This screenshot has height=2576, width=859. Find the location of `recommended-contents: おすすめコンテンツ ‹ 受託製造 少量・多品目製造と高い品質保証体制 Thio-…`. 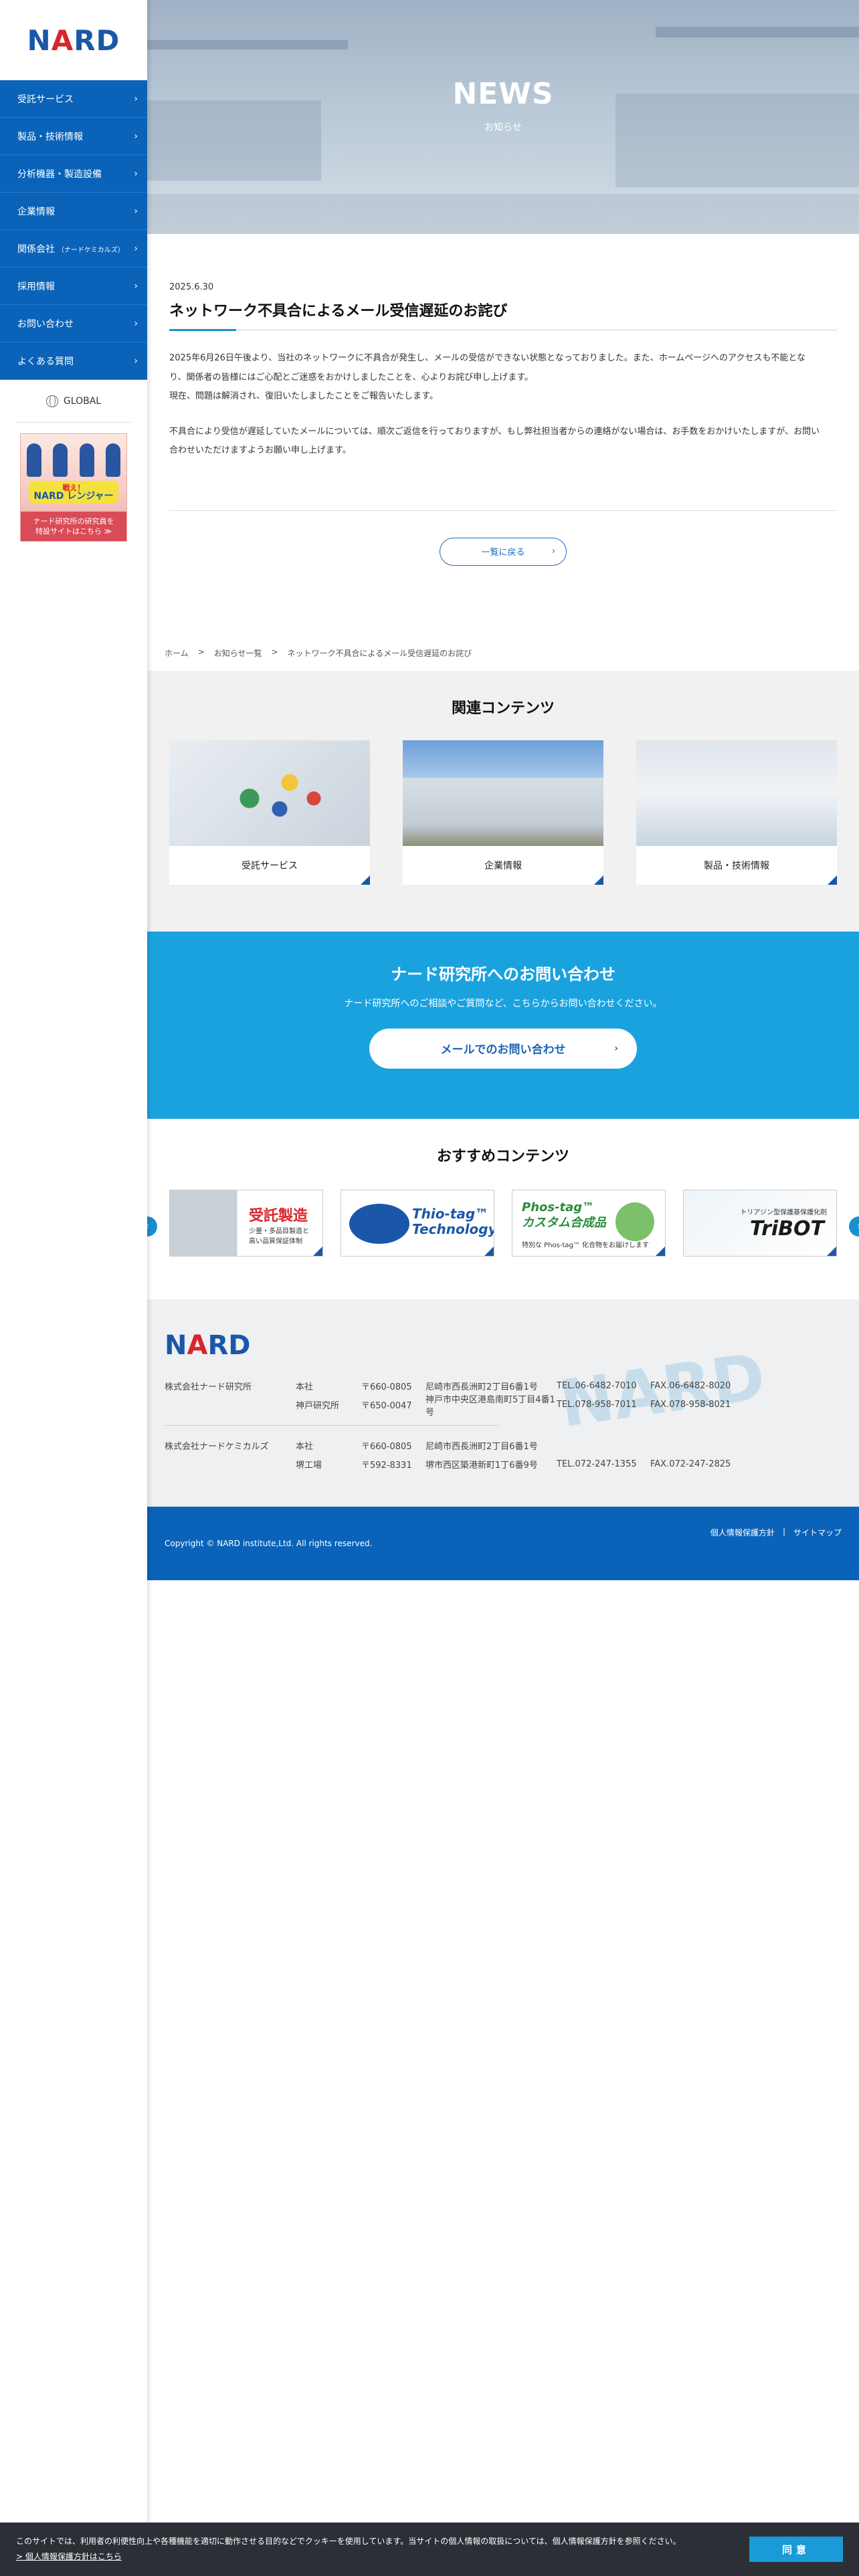

recommended-contents: おすすめコンテンツ ‹ 受託製造 少量・多品目製造と高い品質保証体制 Thio-… is located at coordinates (498, 1209).